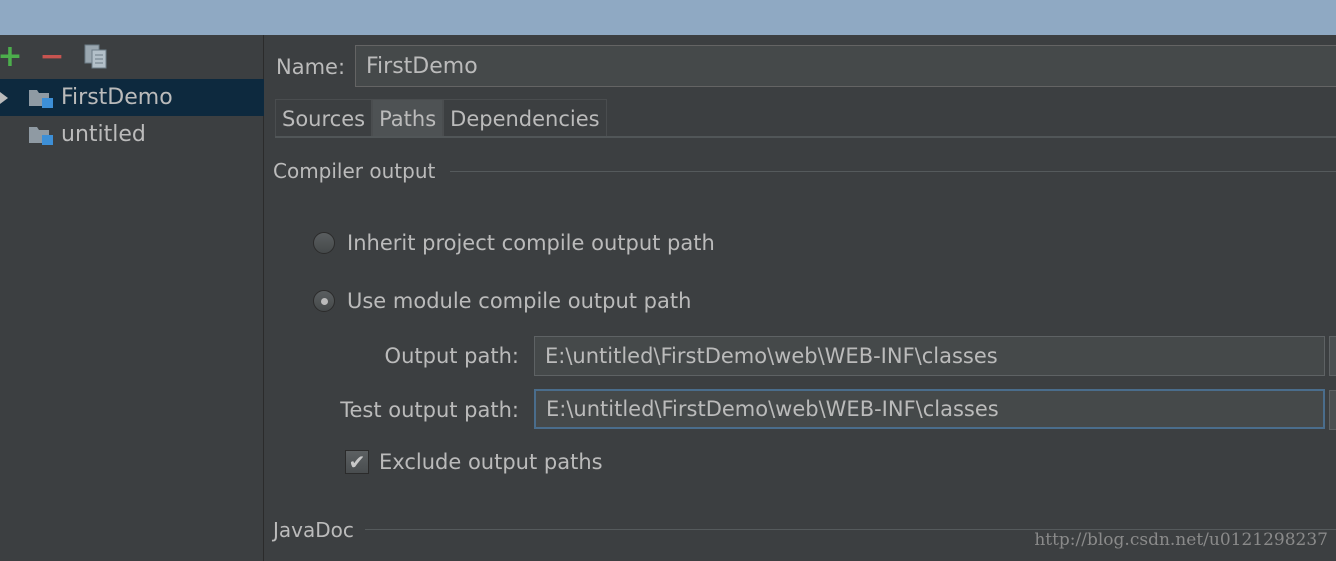 The width and height of the screenshot is (1336, 561). I want to click on plus-icon: +, so click(12, 57).